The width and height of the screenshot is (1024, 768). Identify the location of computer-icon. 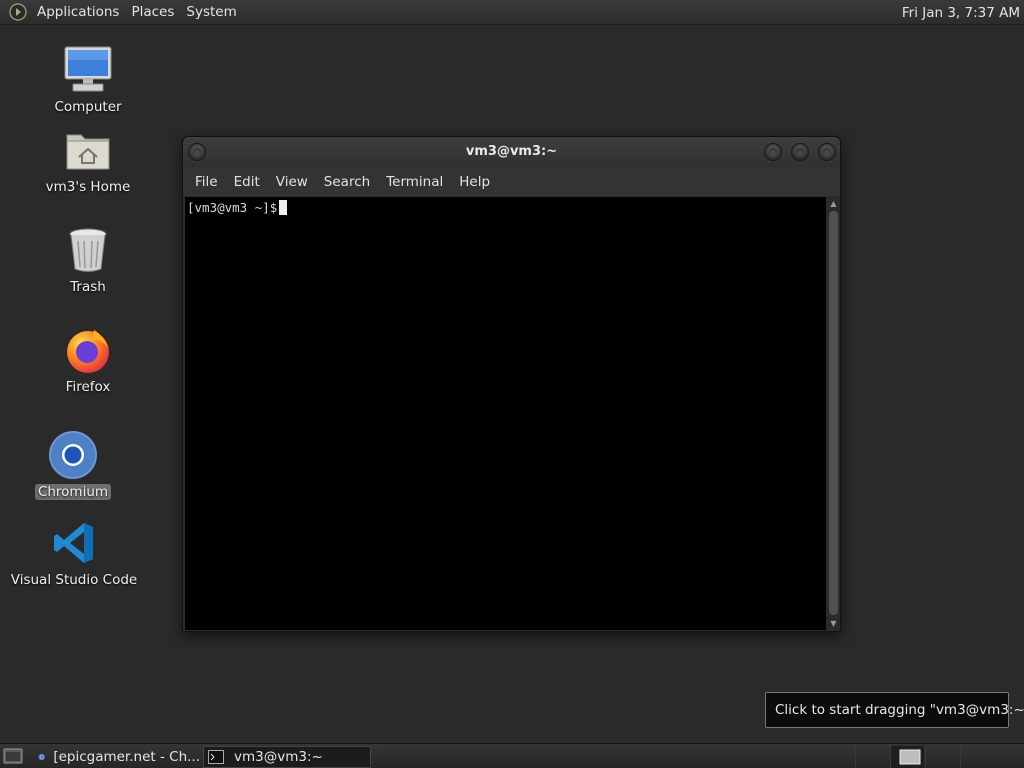
(88, 70).